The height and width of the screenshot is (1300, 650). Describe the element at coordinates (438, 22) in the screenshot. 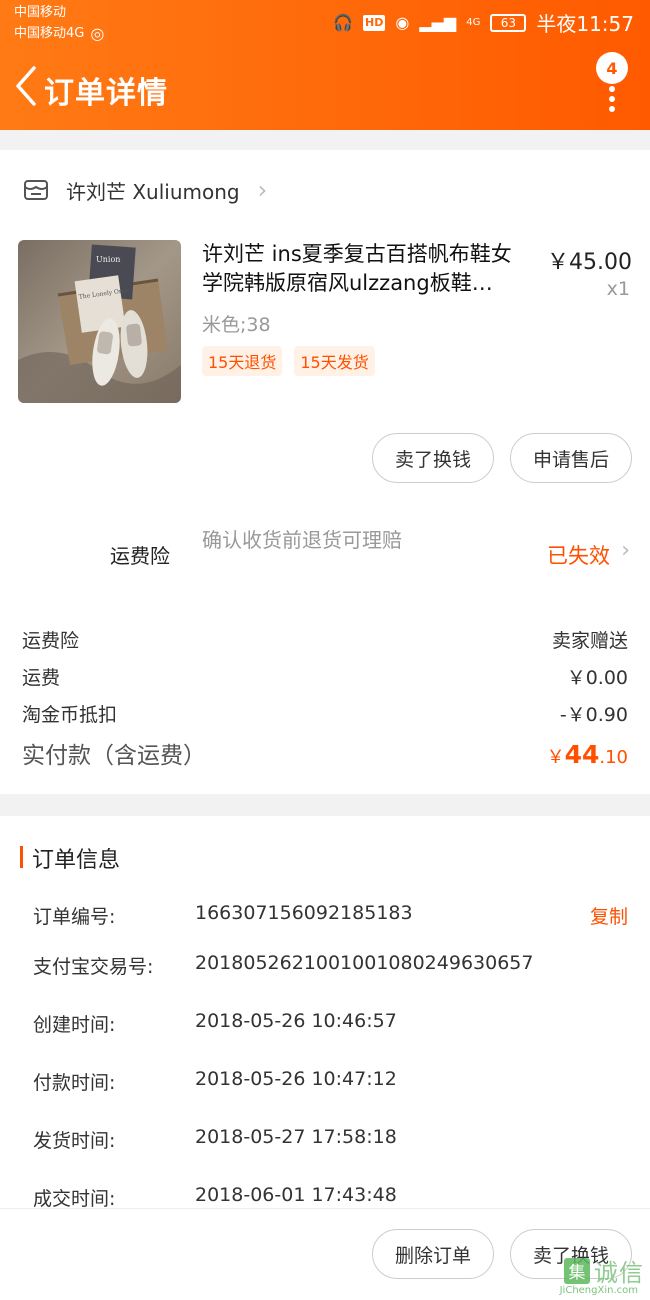

I see `signal-icon: ▂▄▆` at that location.